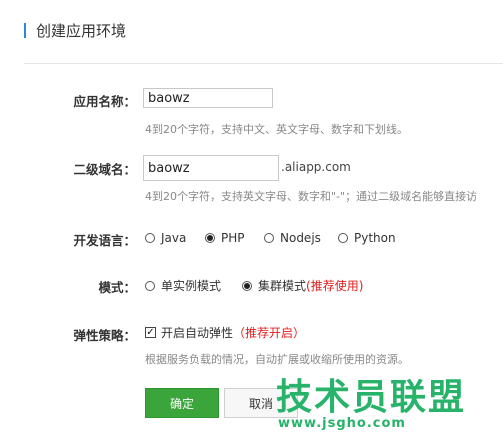 Image resolution: width=503 pixels, height=438 pixels. I want to click on title-accent-bar, so click(25, 30).